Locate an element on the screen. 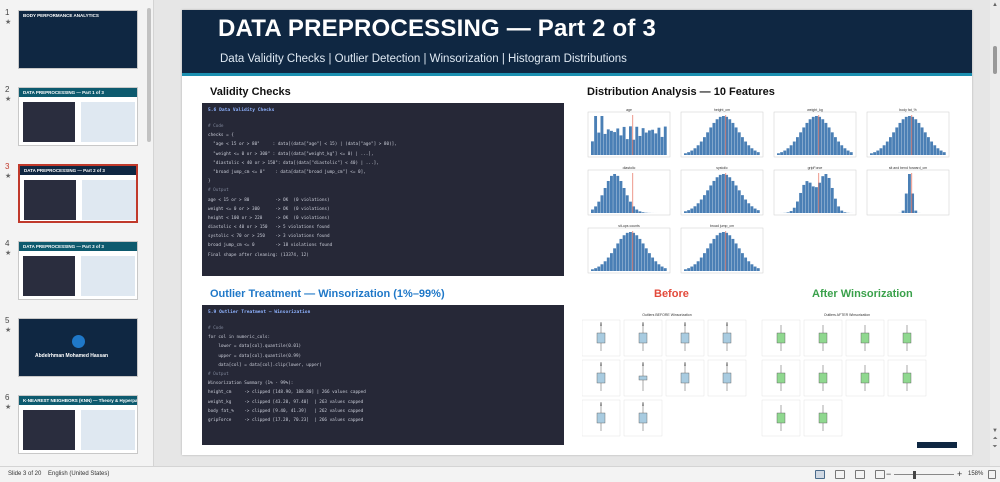  code-line: Winsorization Summary (1% - 99%): is located at coordinates (251, 384).